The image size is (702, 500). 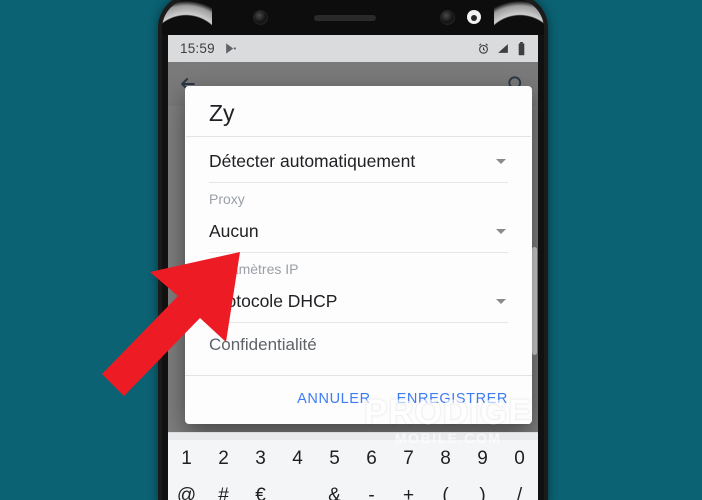 I want to click on keyboard-key-(: (, so click(x=445, y=492).